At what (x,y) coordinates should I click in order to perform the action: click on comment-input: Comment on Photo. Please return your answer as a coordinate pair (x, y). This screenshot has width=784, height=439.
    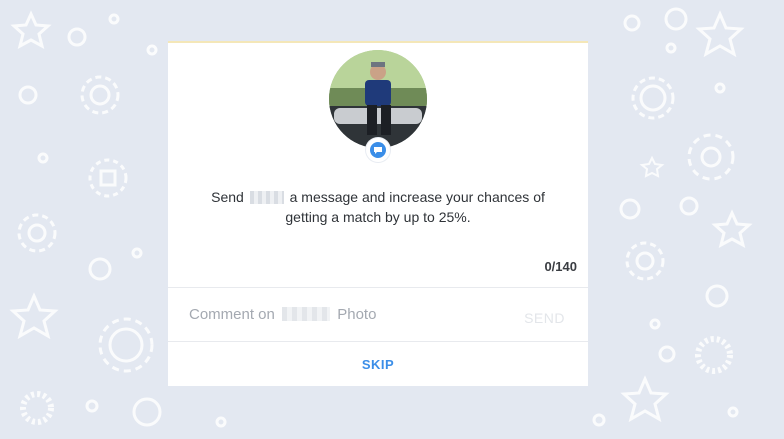
    Looking at the image, I should click on (282, 314).